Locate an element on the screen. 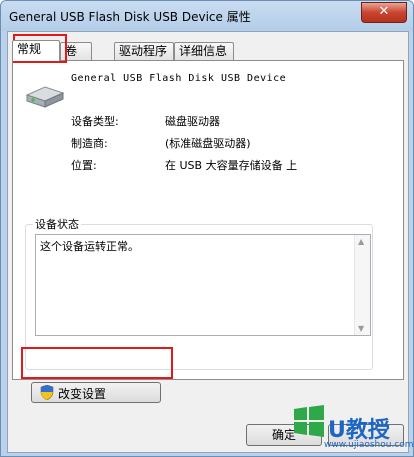  watermark-url: www.ujiaoshou.com is located at coordinates (369, 445).